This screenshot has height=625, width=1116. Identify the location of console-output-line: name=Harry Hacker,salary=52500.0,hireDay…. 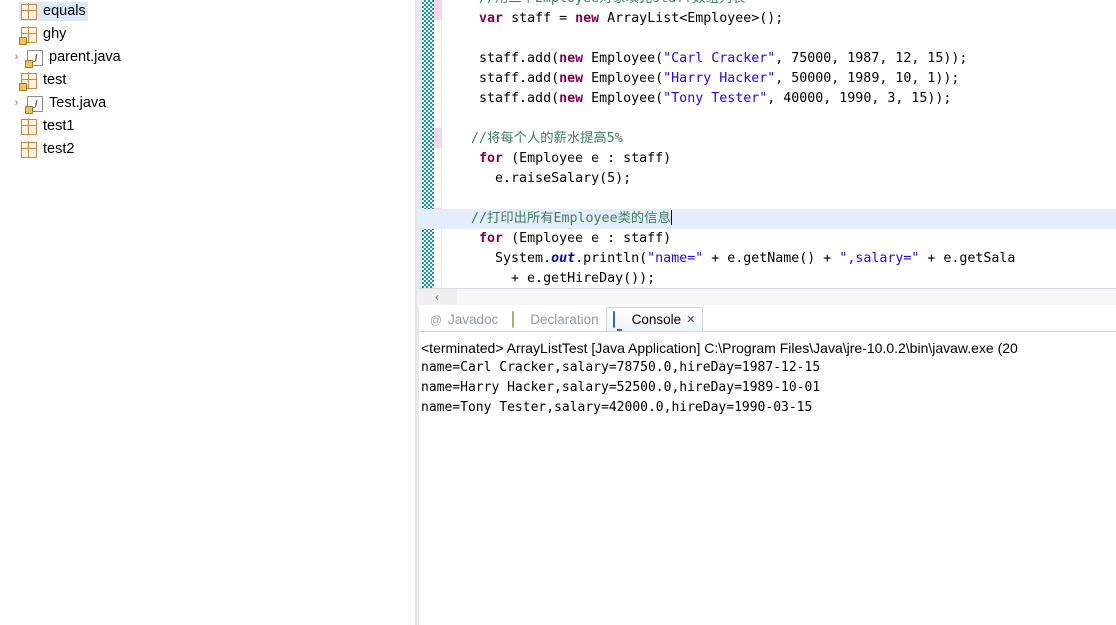
(621, 387).